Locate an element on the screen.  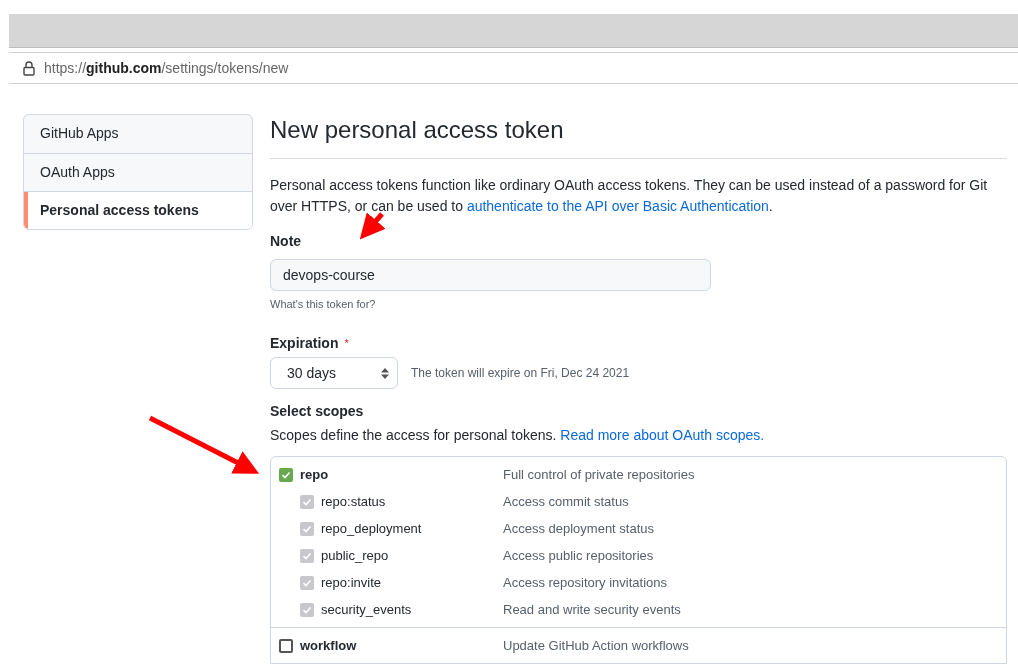
field-label: Expiration is located at coordinates (304, 343).